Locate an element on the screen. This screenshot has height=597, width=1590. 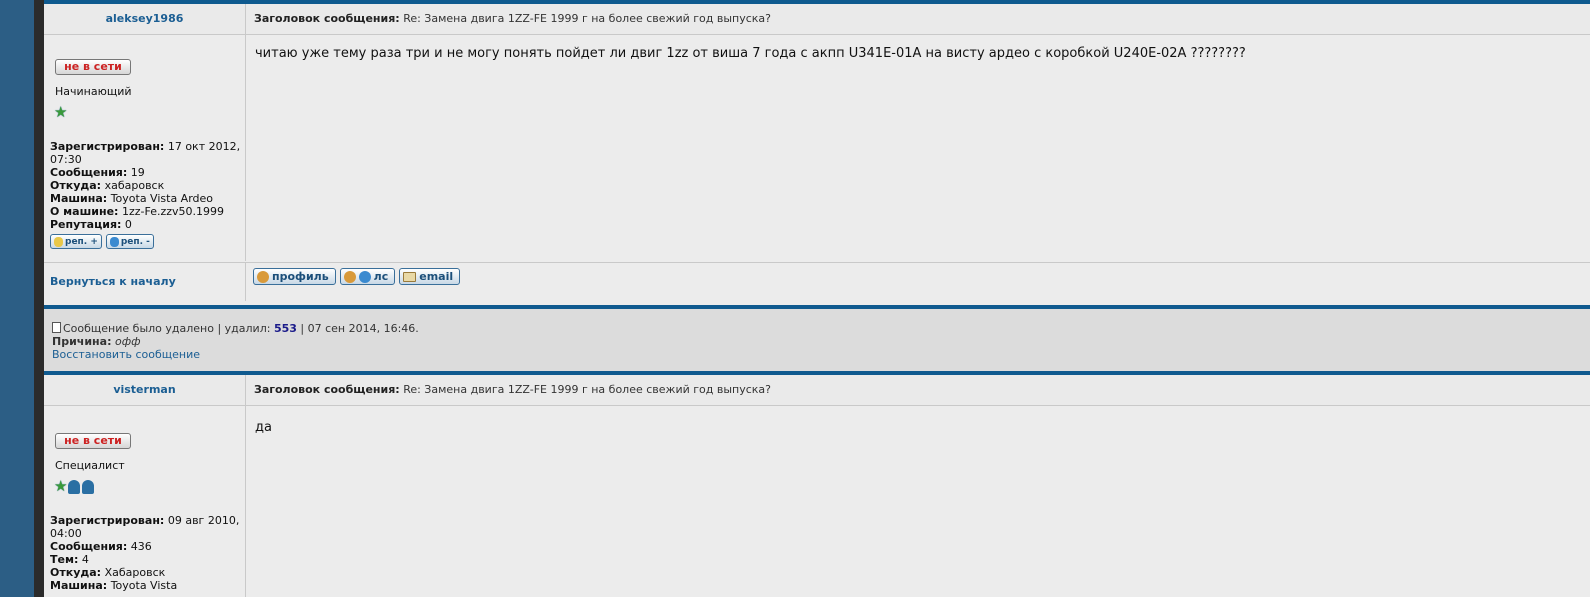
restore-message-link: Восстановить сообщение is located at coordinates (126, 354).